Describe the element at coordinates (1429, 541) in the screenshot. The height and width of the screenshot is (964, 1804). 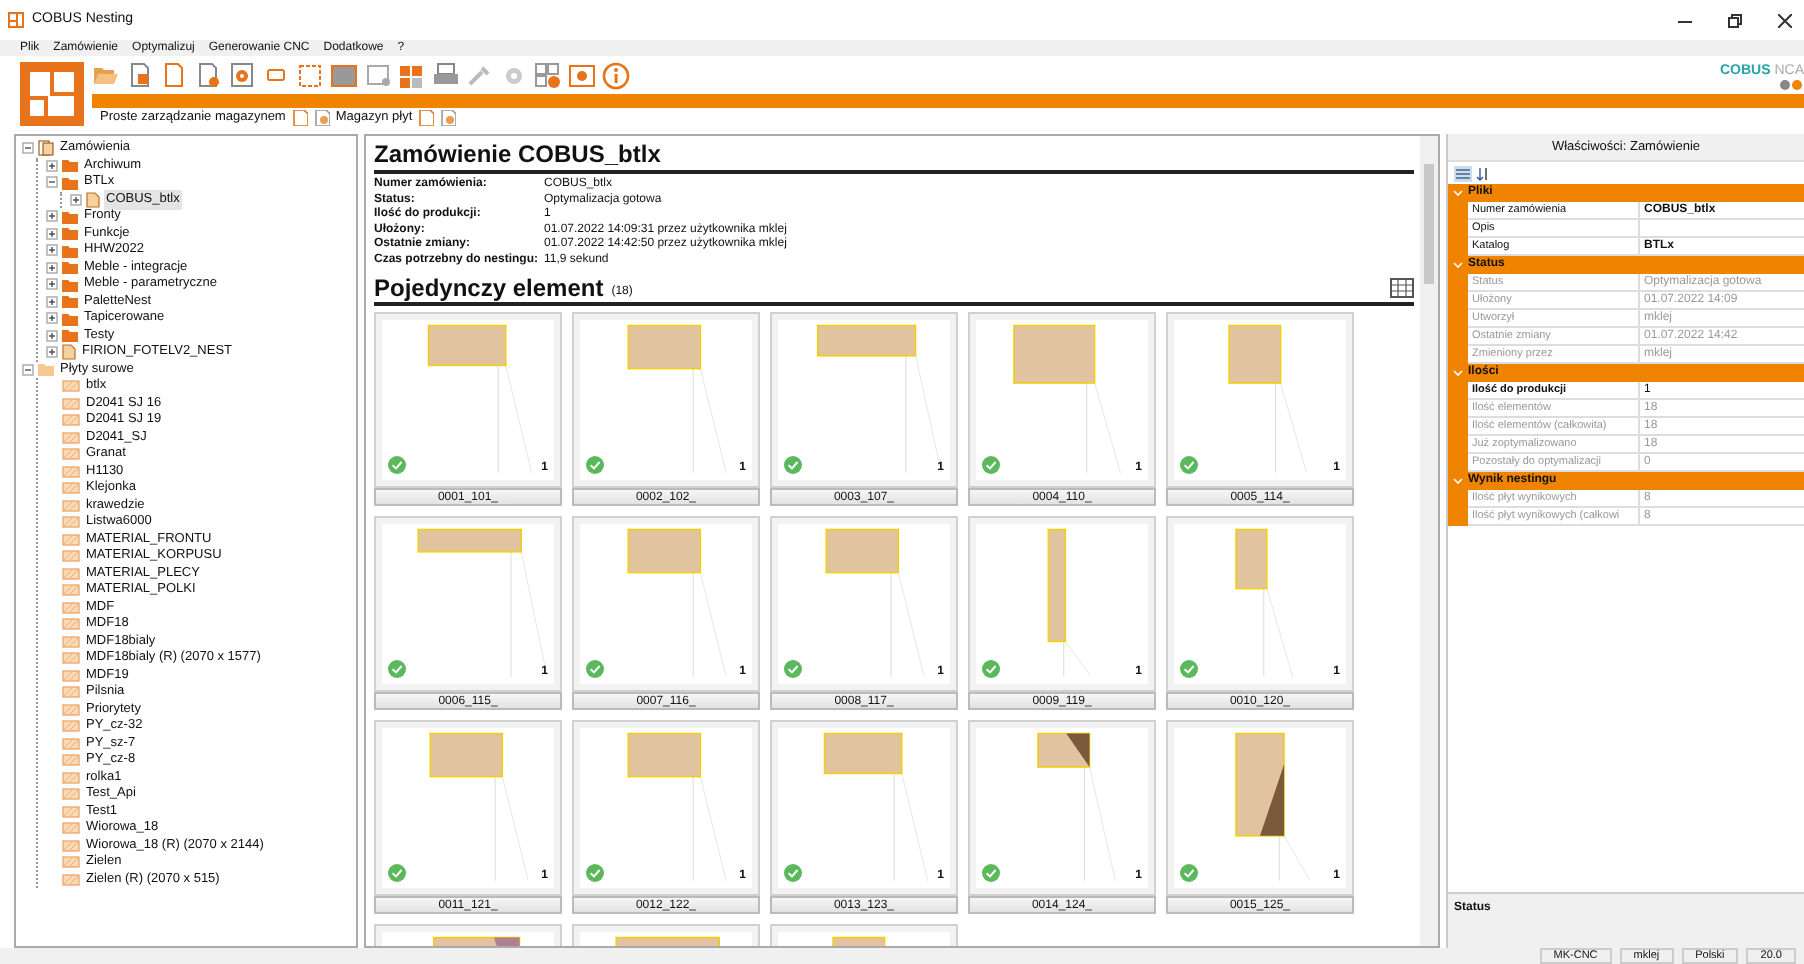
I see `scrollbar` at that location.